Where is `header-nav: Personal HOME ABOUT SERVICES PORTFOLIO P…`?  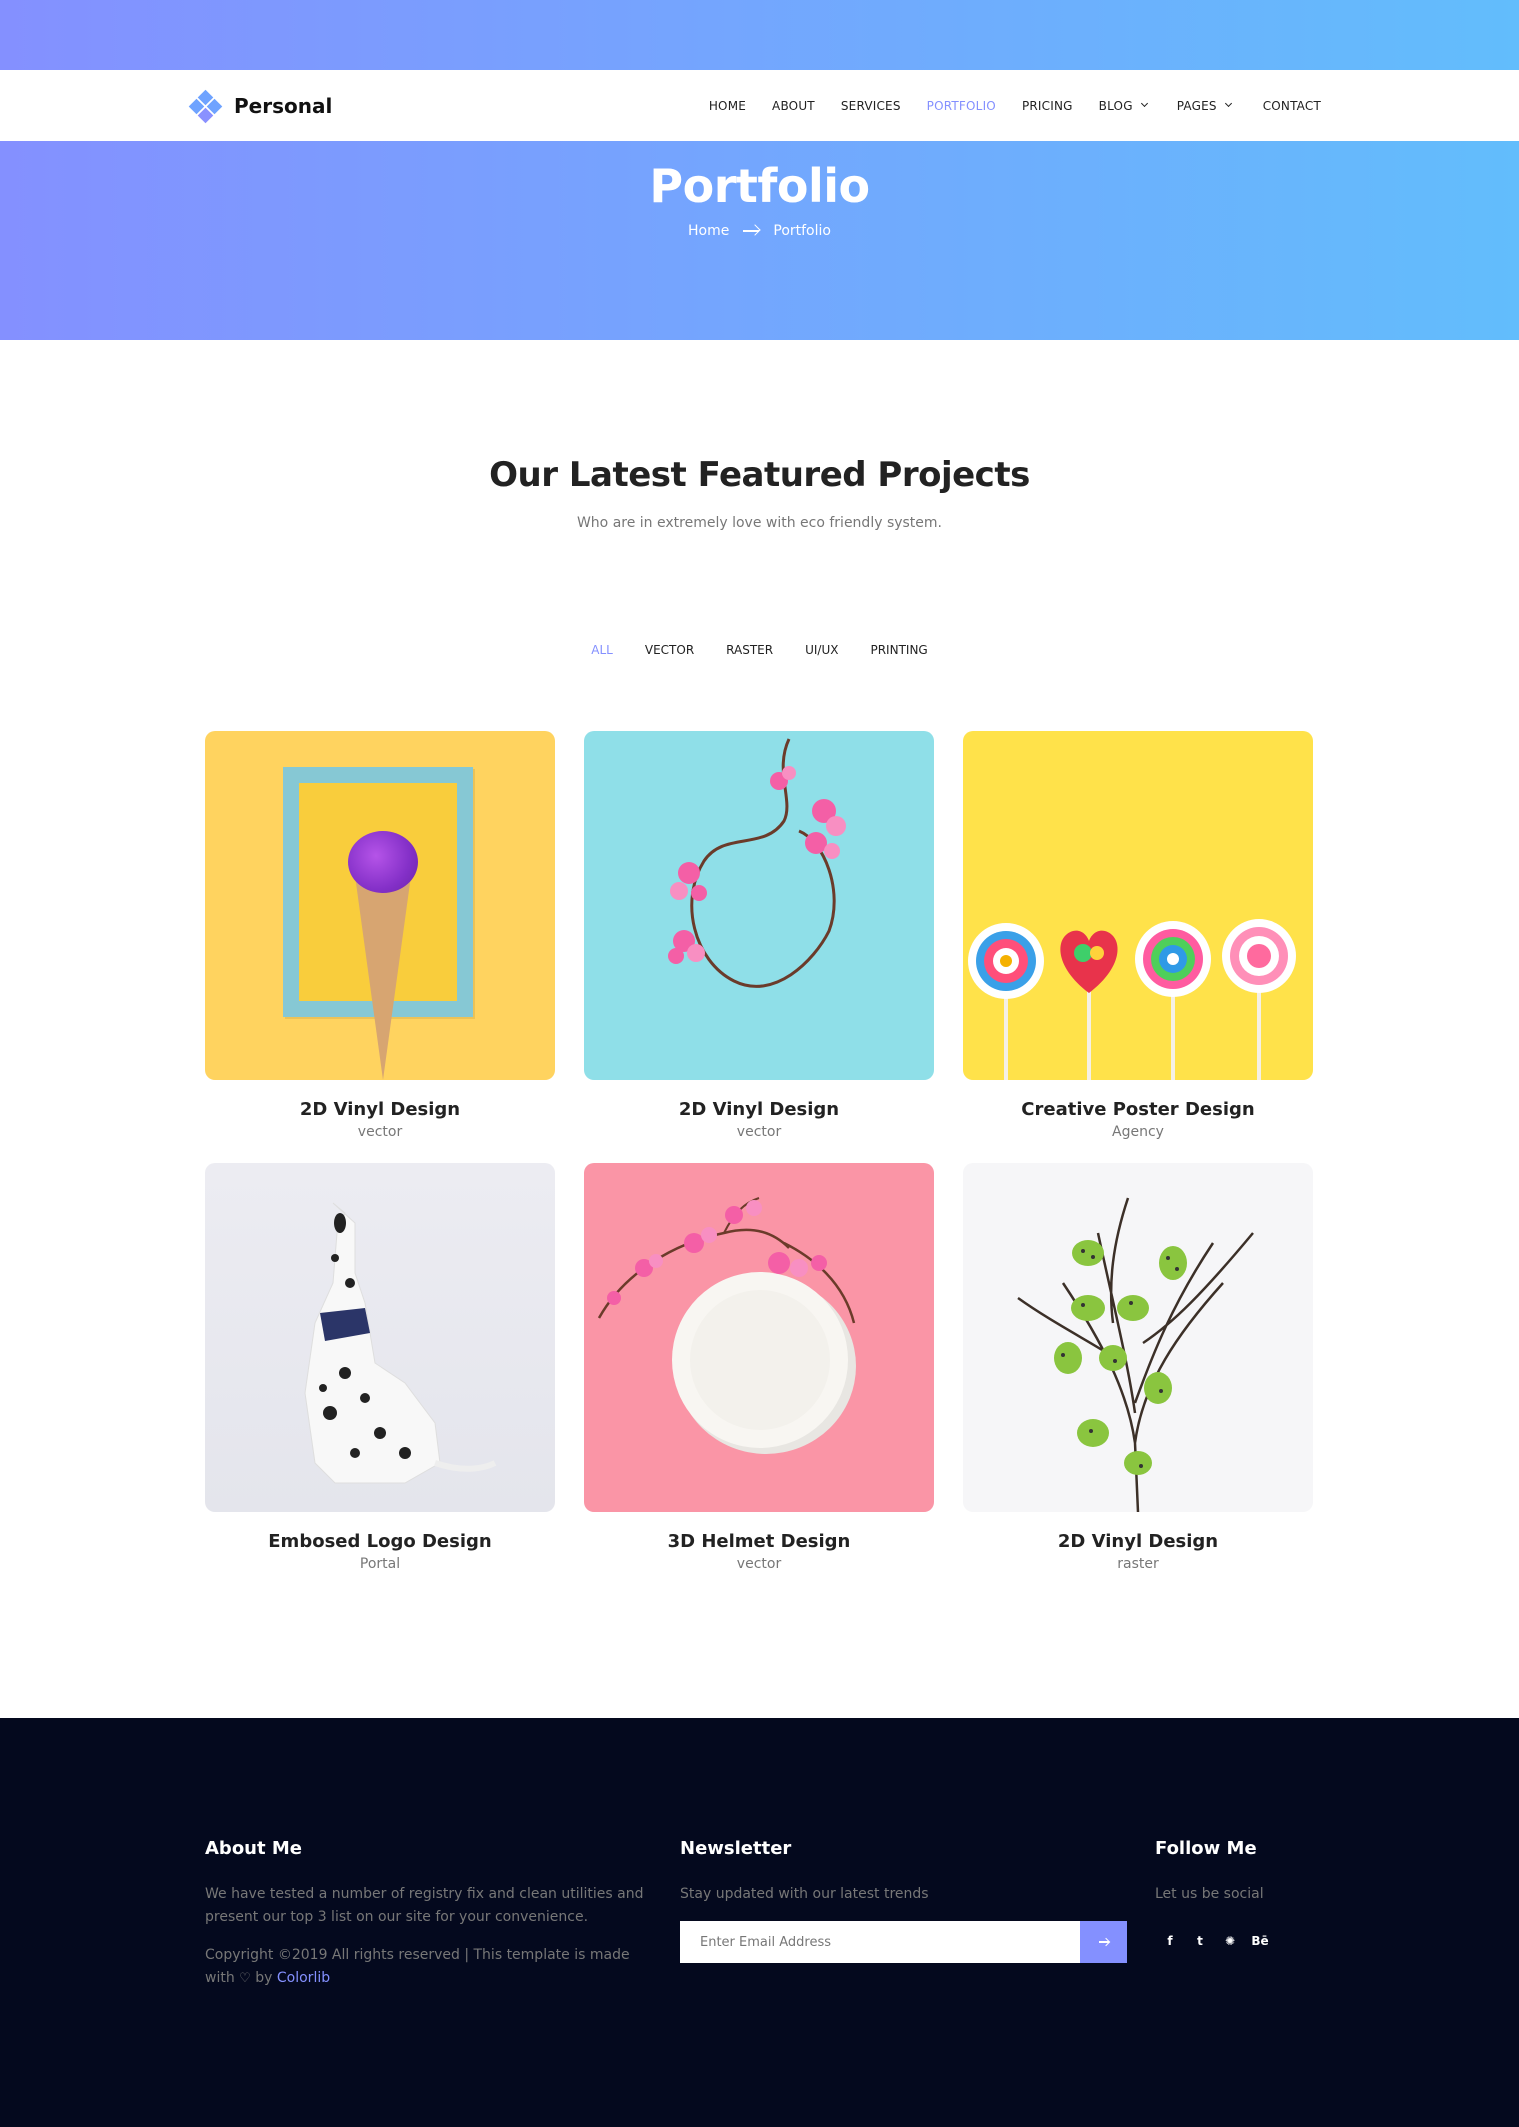 header-nav: Personal HOME ABOUT SERVICES PORTFOLIO P… is located at coordinates (759, 105).